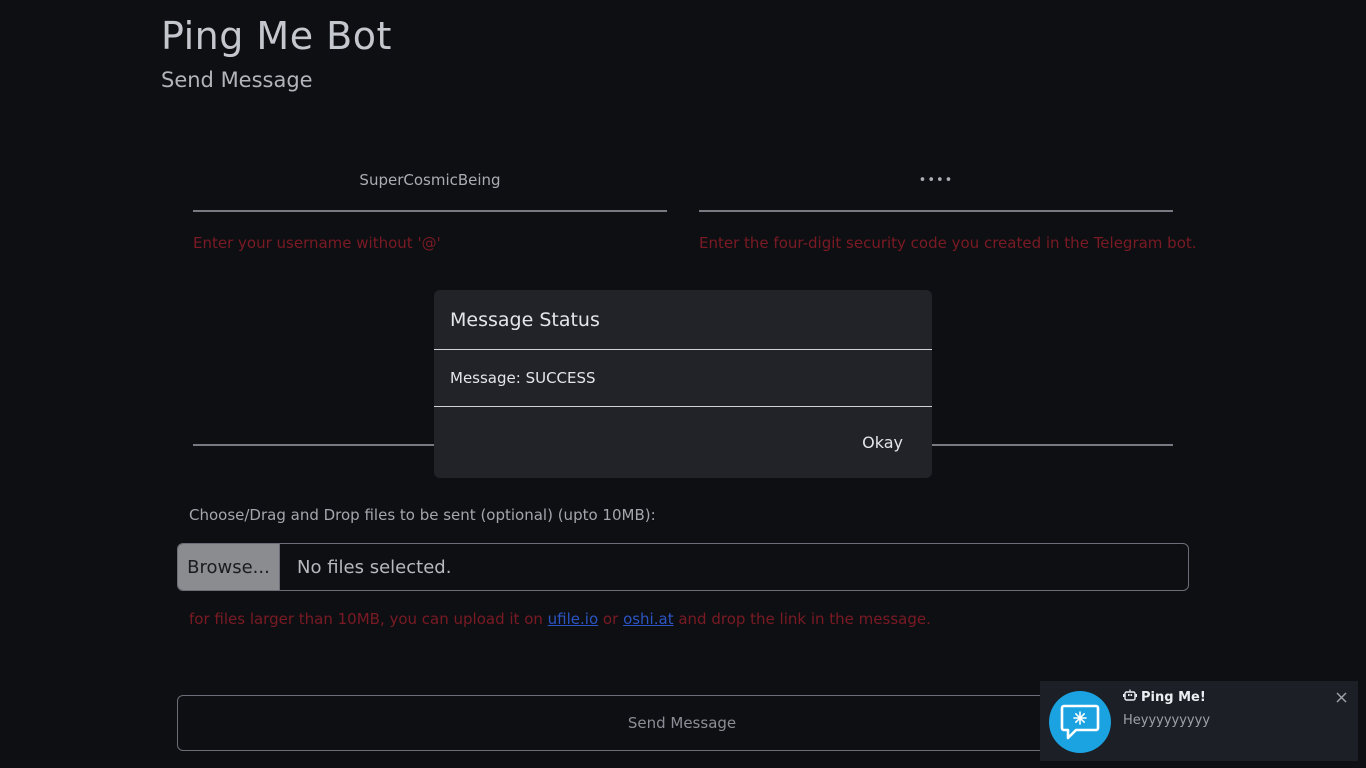  Describe the element at coordinates (804, 619) in the screenshot. I see `upload-hint-suffix: and drop the link in the message.` at that location.